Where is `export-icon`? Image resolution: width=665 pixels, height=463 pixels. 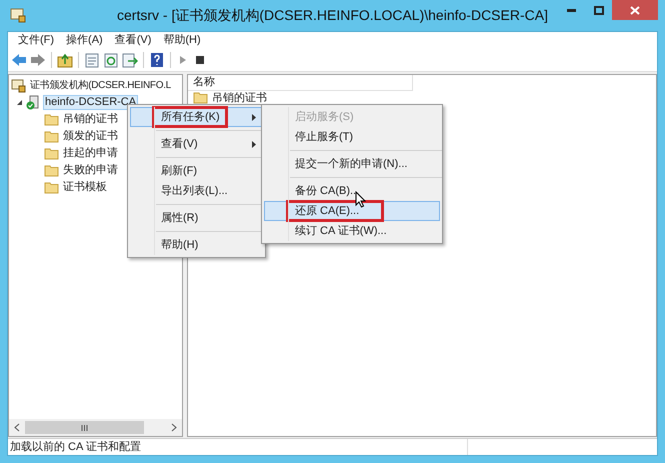 export-icon is located at coordinates (130, 60).